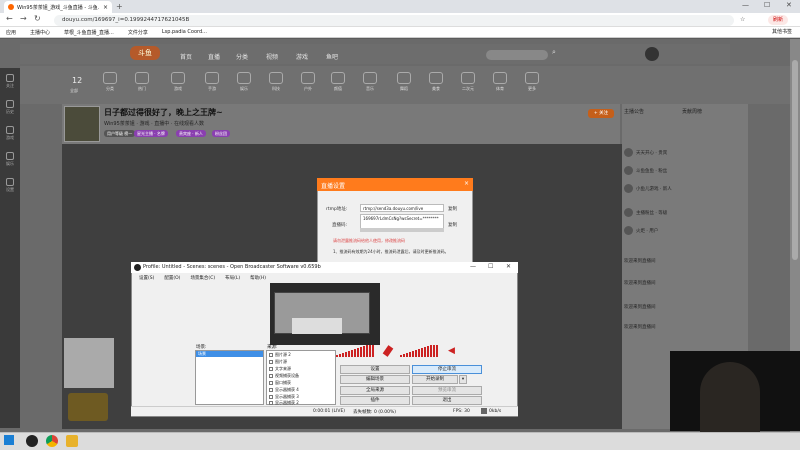 The image size is (800, 450). I want to click on nav-live: 直播, so click(214, 56).